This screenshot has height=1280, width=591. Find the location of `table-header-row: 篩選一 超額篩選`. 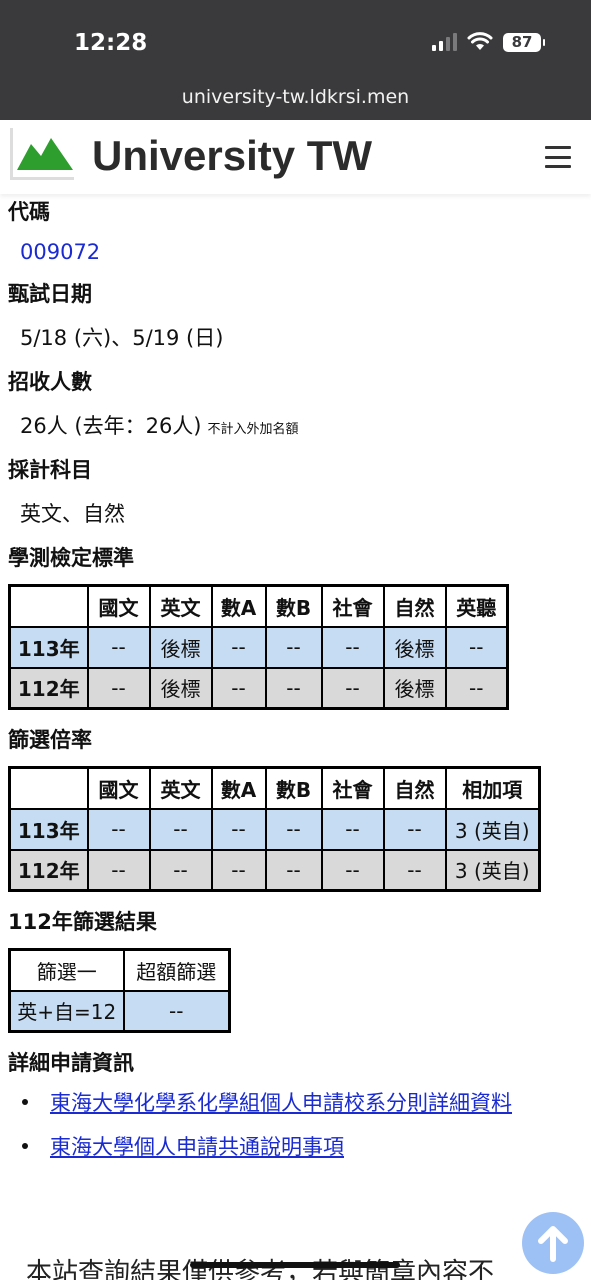

table-header-row: 篩選一 超額篩選 is located at coordinates (119, 970).